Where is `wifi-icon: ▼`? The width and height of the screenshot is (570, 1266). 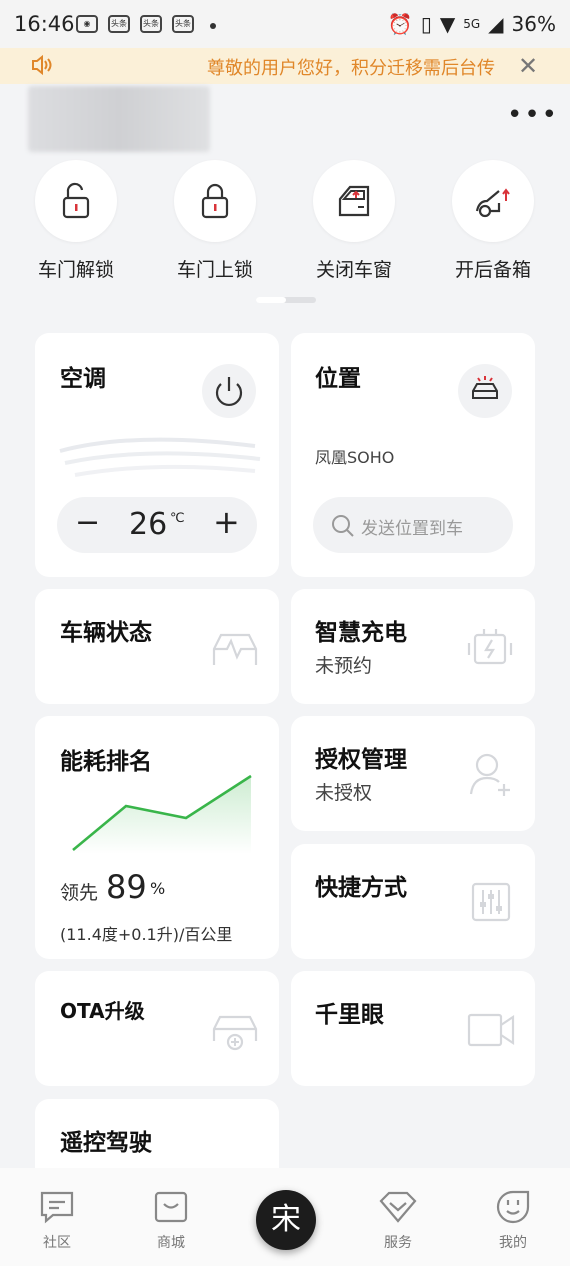
wifi-icon: ▼ is located at coordinates (447, 24).